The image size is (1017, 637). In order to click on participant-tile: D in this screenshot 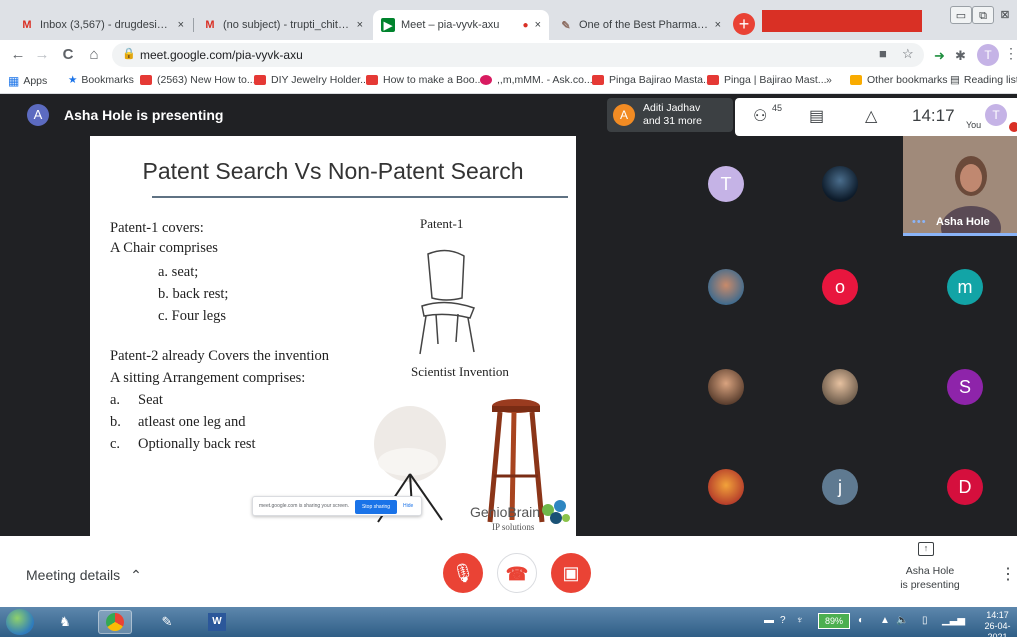, I will do `click(965, 487)`.